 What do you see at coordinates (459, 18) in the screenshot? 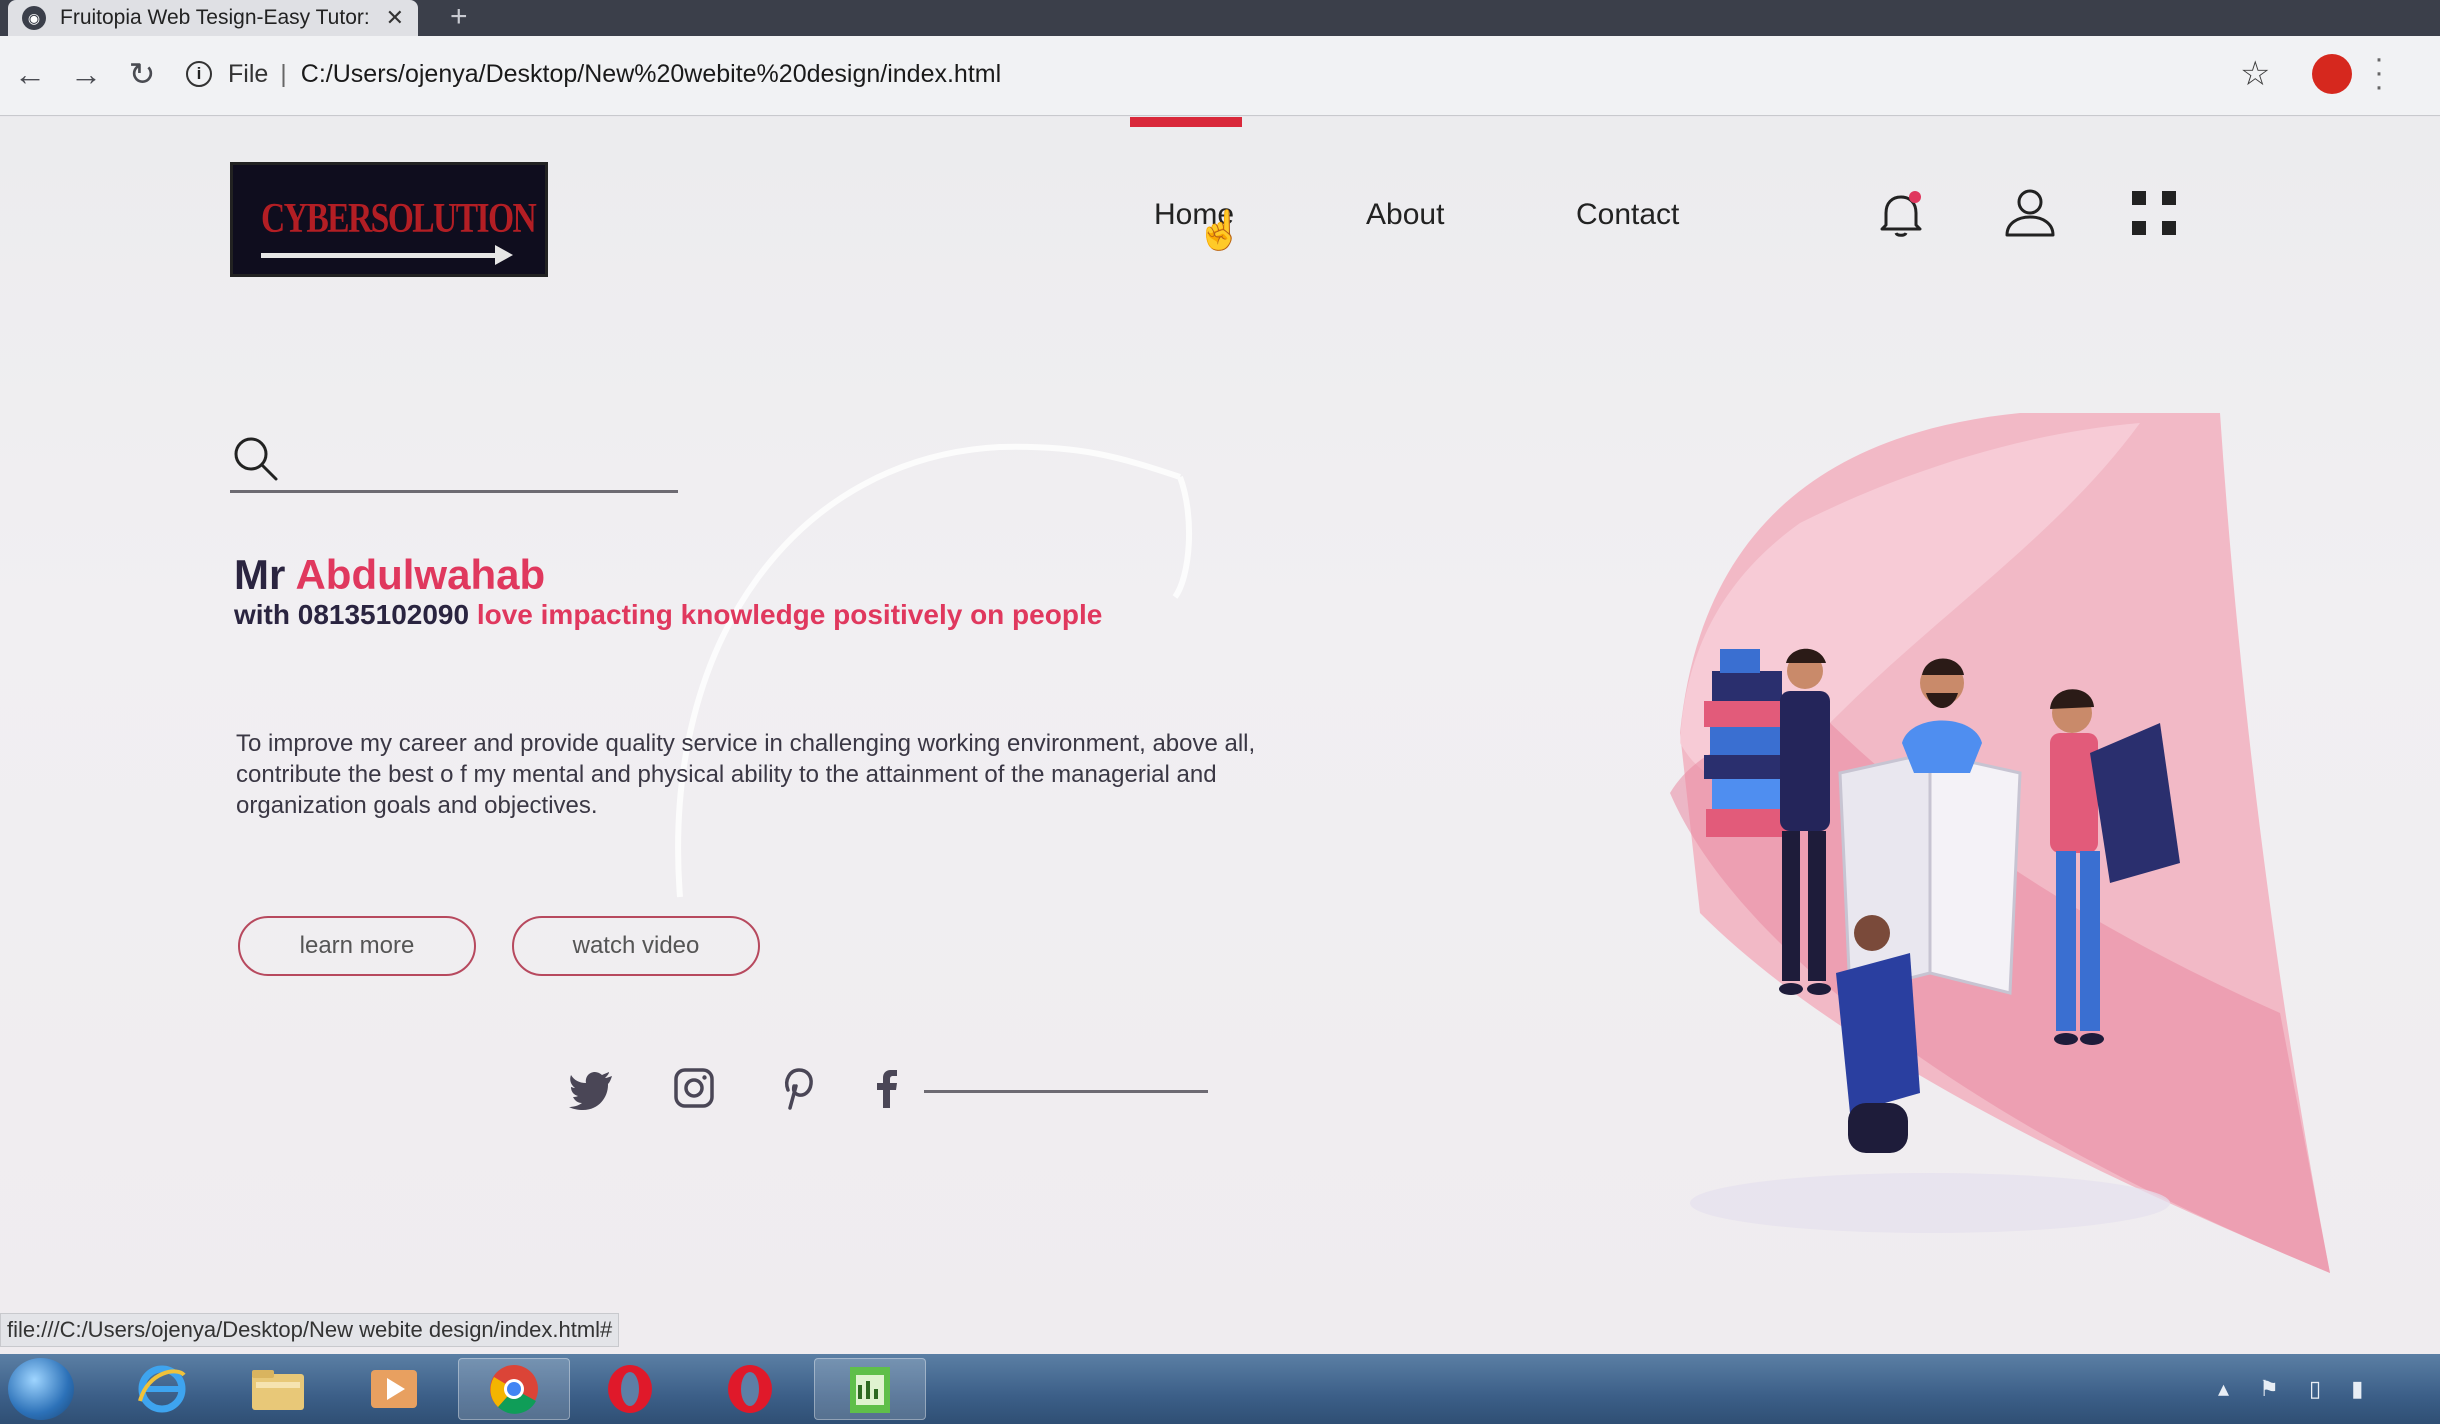
I see `new-tab-button: +` at bounding box center [459, 18].